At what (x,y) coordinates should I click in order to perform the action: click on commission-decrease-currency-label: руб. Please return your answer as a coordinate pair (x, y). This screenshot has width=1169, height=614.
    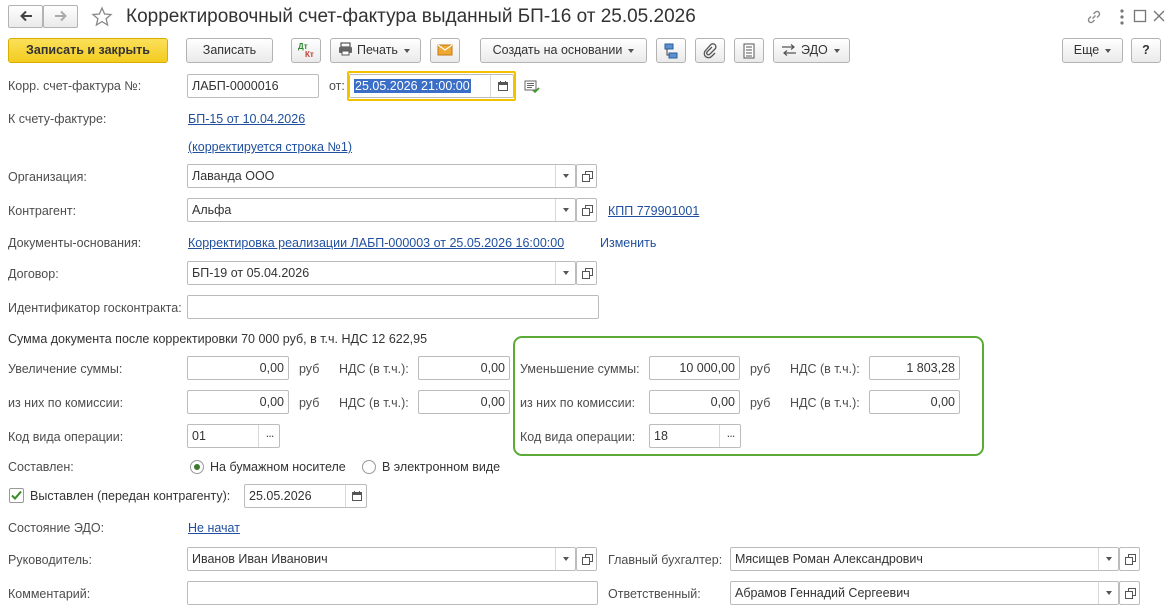
    Looking at the image, I should click on (760, 403).